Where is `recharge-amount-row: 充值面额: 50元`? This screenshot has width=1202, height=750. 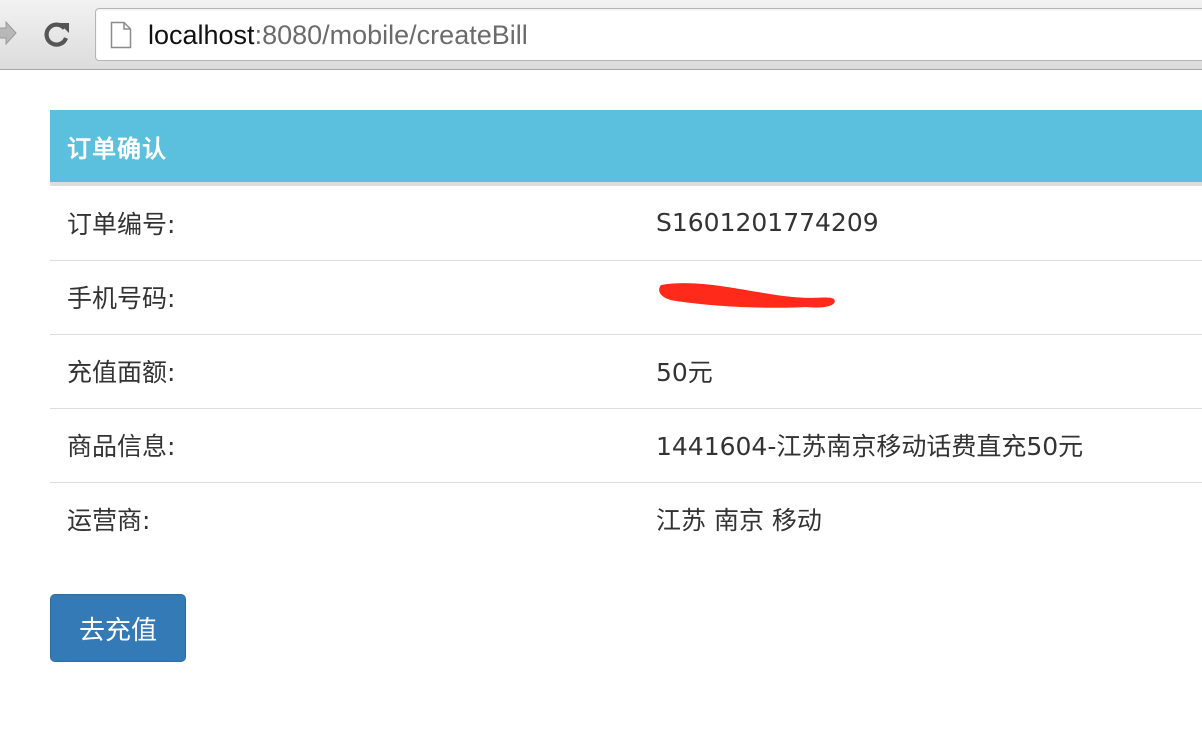
recharge-amount-row: 充值面额: 50元 is located at coordinates (626, 370).